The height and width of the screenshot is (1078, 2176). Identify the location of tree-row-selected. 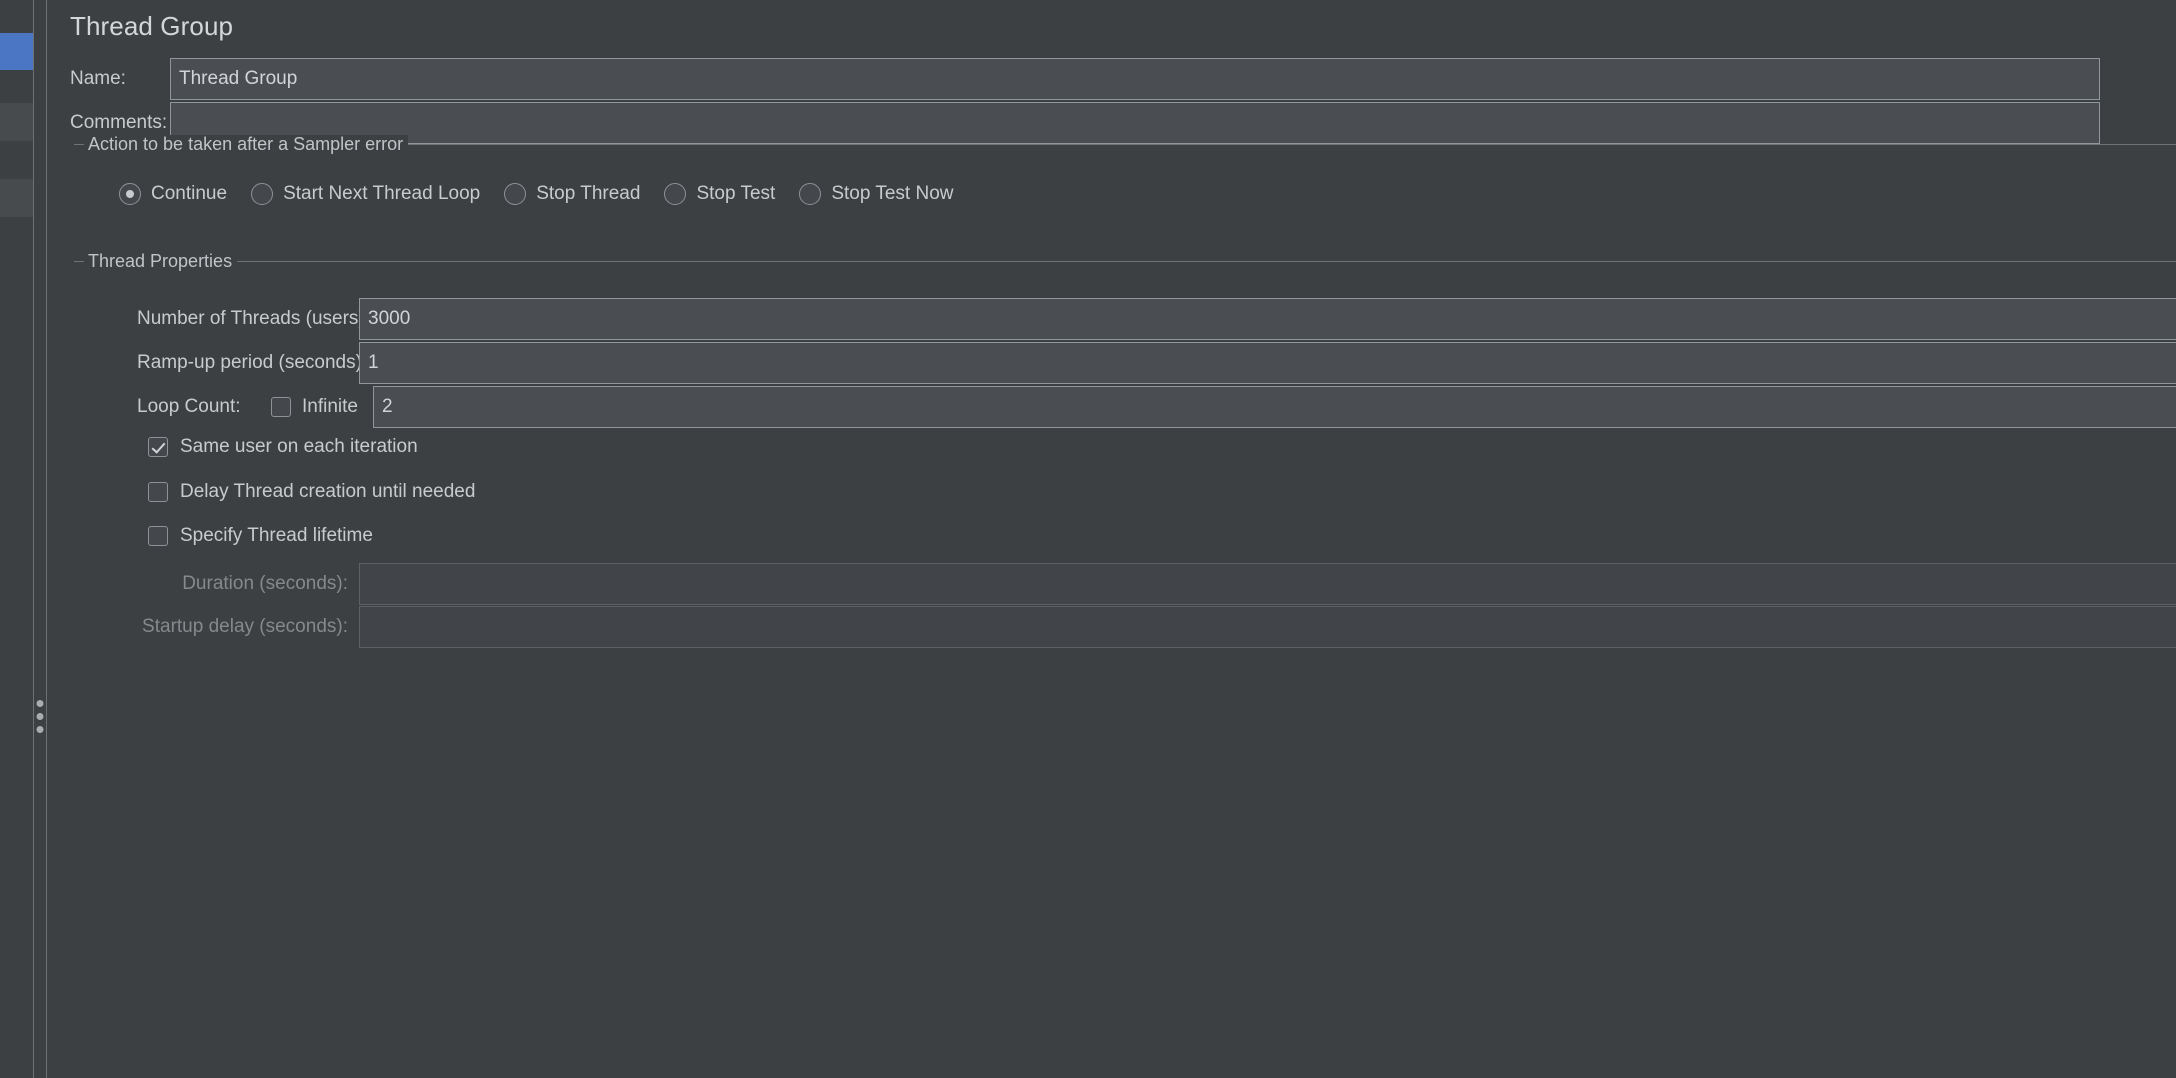
(16, 51).